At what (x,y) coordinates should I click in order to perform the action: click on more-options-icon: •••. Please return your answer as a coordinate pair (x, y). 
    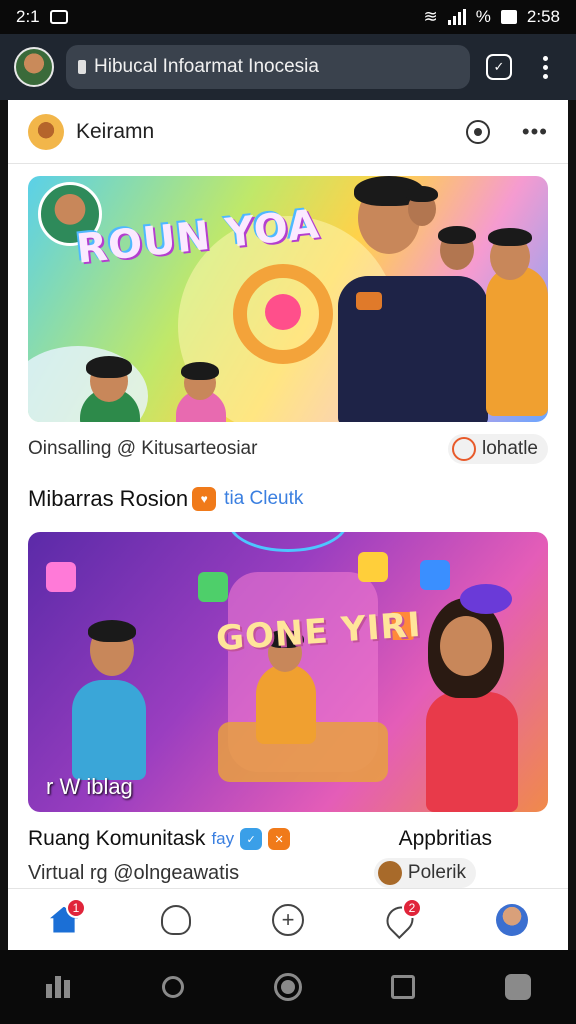
    Looking at the image, I should click on (535, 132).